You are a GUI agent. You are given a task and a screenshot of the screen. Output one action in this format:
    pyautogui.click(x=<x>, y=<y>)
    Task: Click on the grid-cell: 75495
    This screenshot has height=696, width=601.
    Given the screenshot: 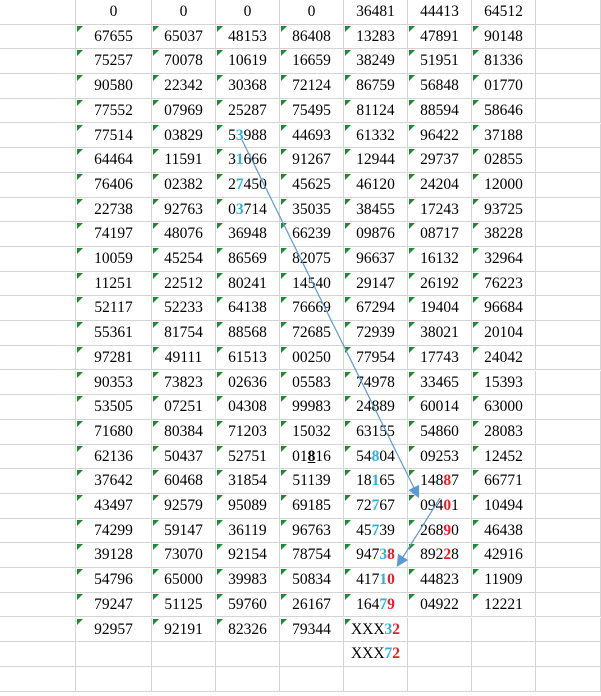 What is the action you would take?
    pyautogui.click(x=312, y=111)
    